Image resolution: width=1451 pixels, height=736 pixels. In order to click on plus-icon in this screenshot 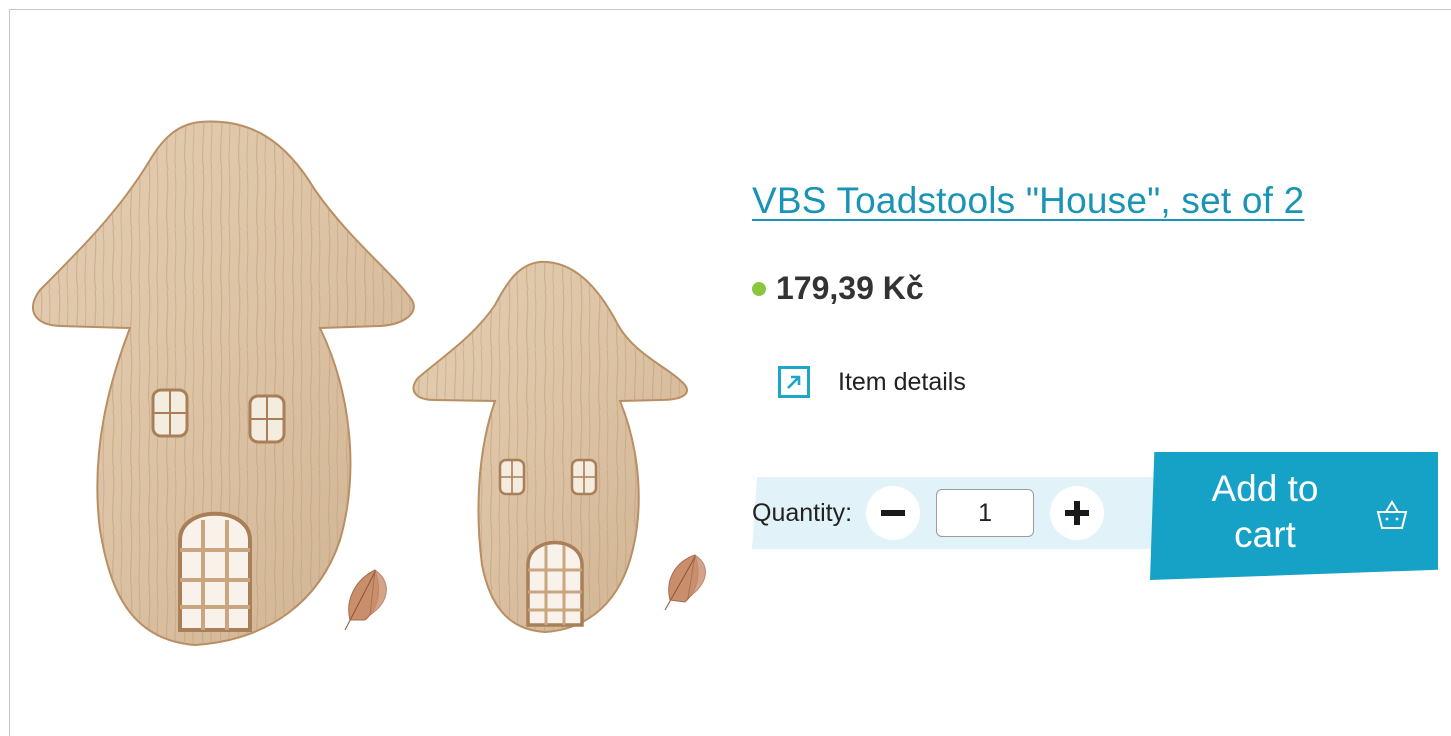, I will do `click(1077, 513)`.